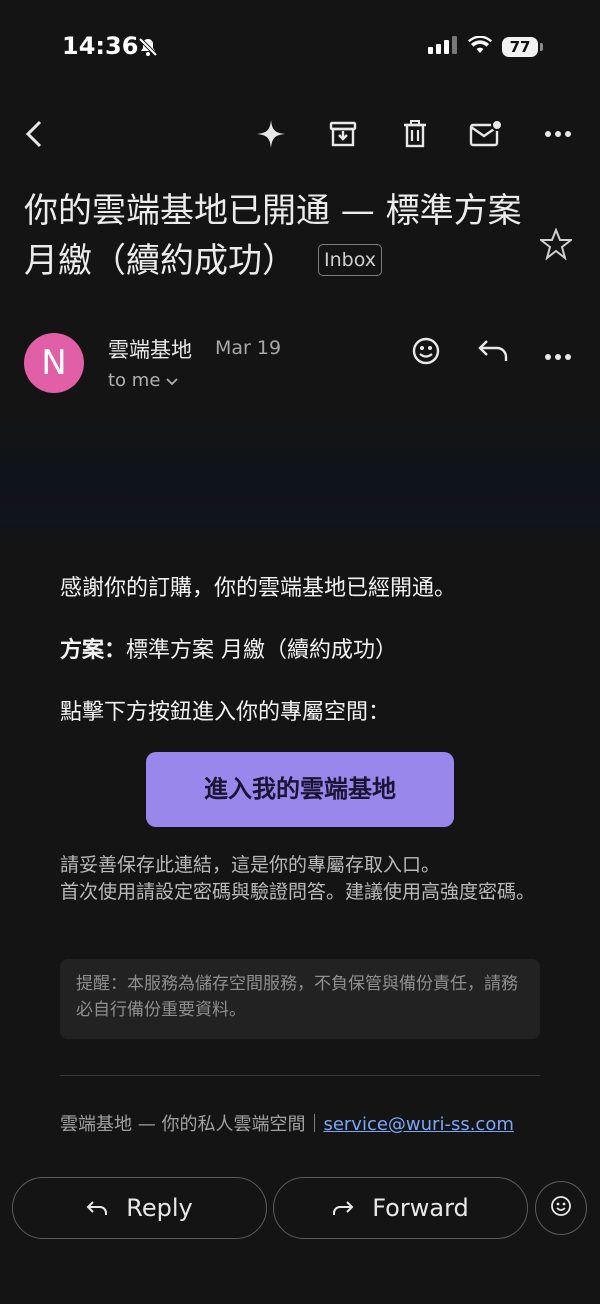 The width and height of the screenshot is (600, 1304). What do you see at coordinates (520, 47) in the screenshot?
I see `battery-icon: 77` at bounding box center [520, 47].